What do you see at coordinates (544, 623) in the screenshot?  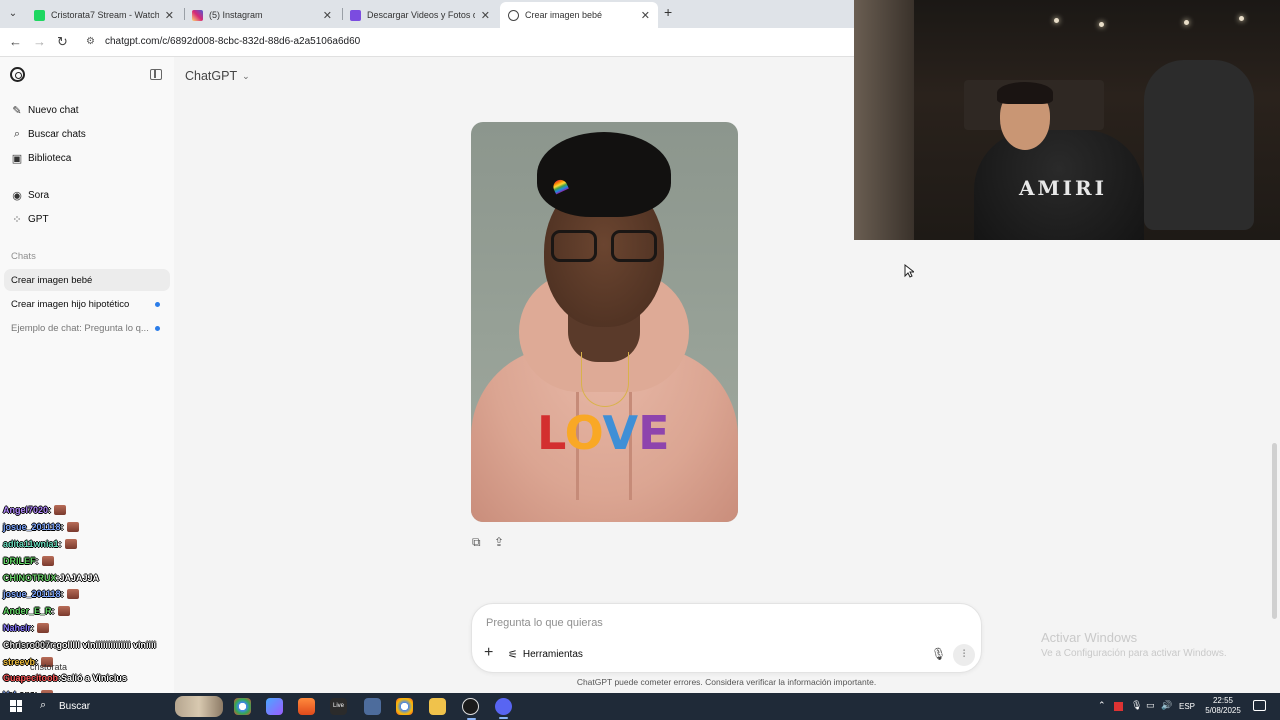 I see `composer-input: Pregunta lo que quieras` at bounding box center [544, 623].